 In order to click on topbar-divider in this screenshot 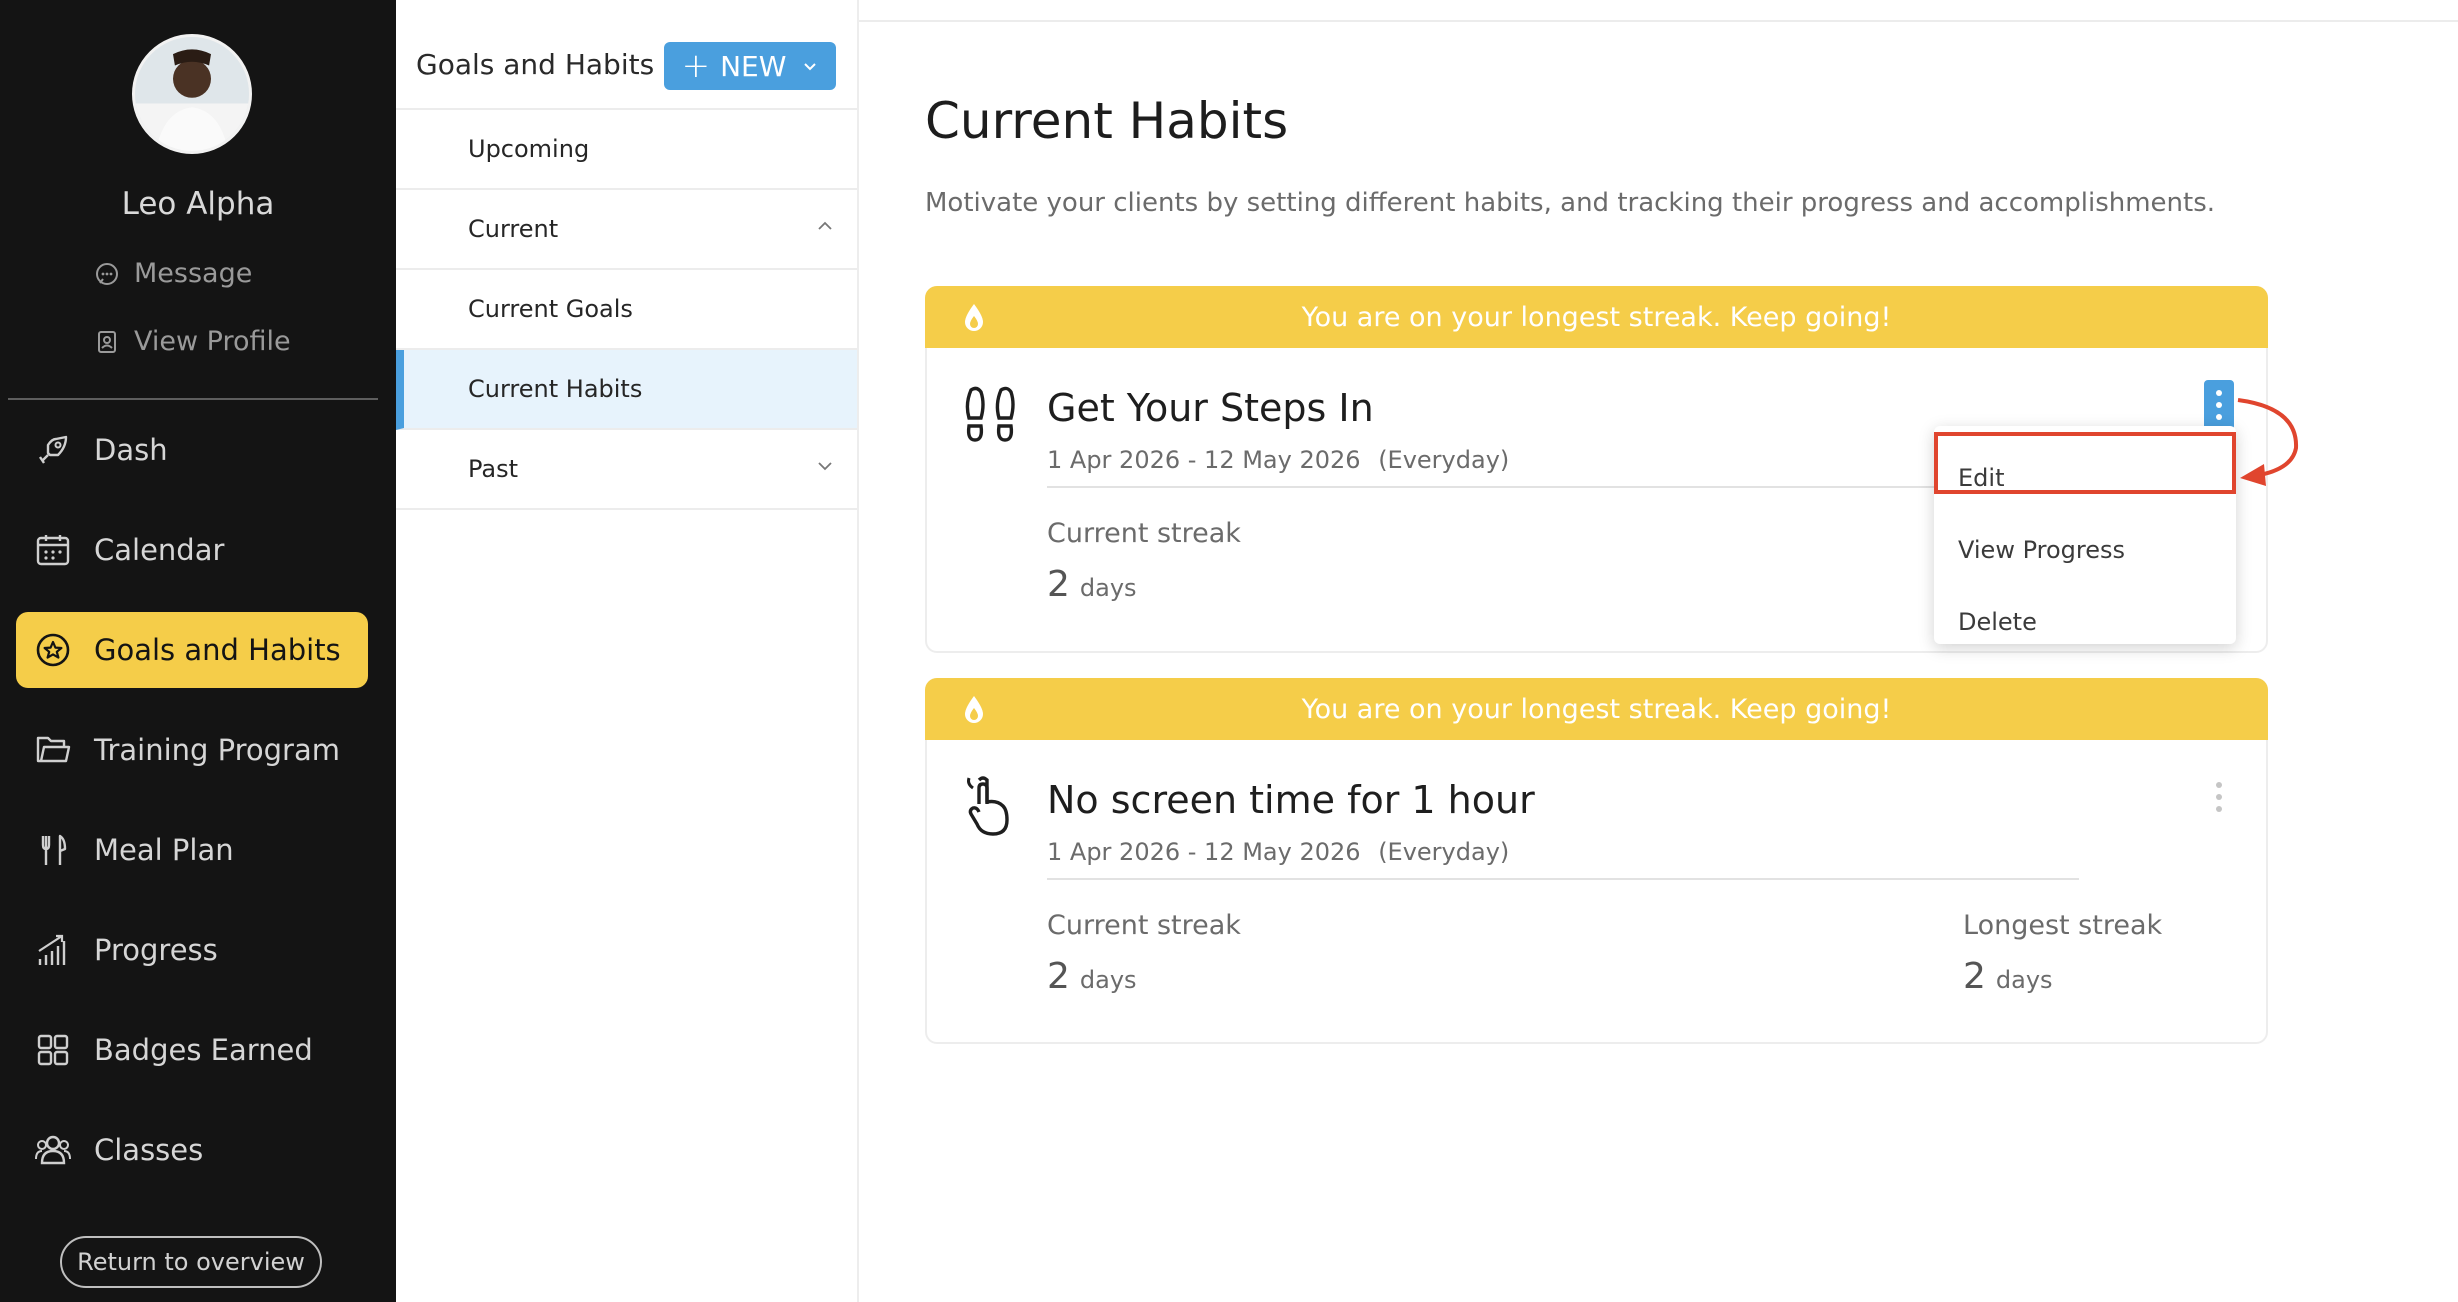, I will do `click(1658, 21)`.